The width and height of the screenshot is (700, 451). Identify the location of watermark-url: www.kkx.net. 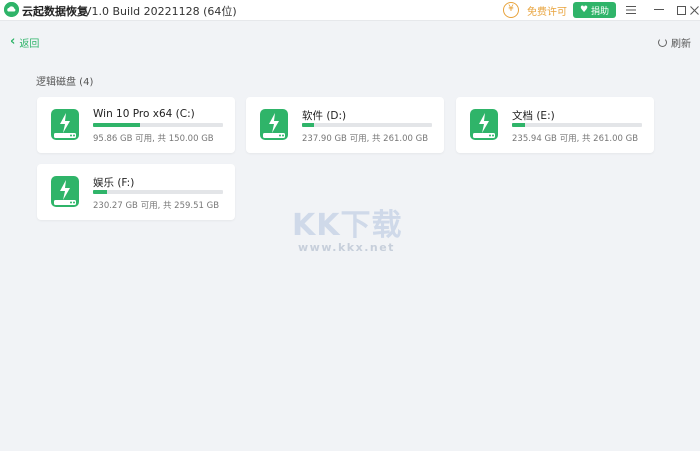
(346, 247).